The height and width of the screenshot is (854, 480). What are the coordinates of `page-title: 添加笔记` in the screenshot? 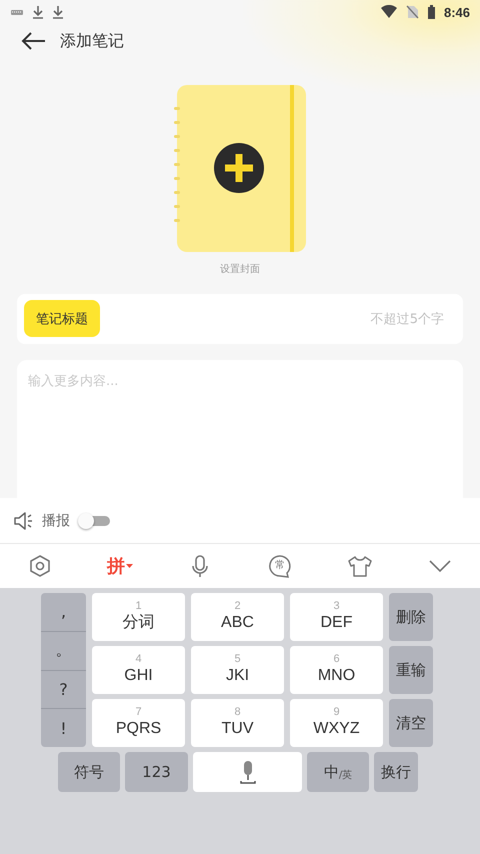 It's located at (92, 41).